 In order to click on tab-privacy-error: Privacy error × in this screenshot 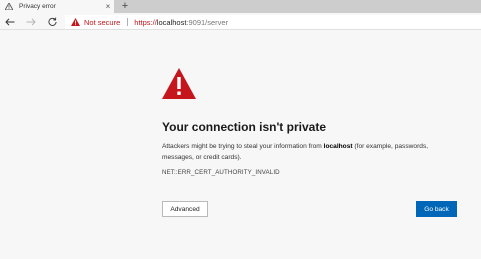, I will do `click(57, 6)`.